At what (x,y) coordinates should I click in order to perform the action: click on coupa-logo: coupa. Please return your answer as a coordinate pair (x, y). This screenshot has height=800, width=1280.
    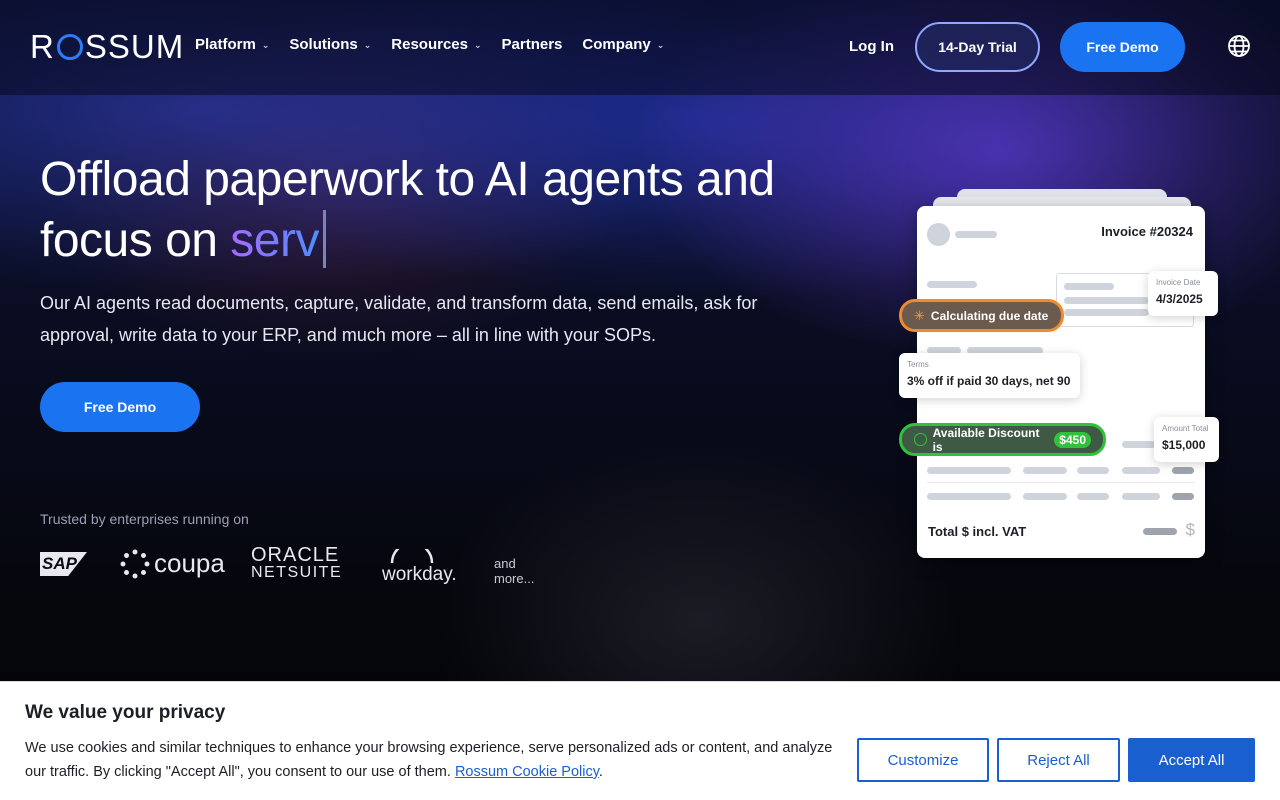
    Looking at the image, I should click on (172, 563).